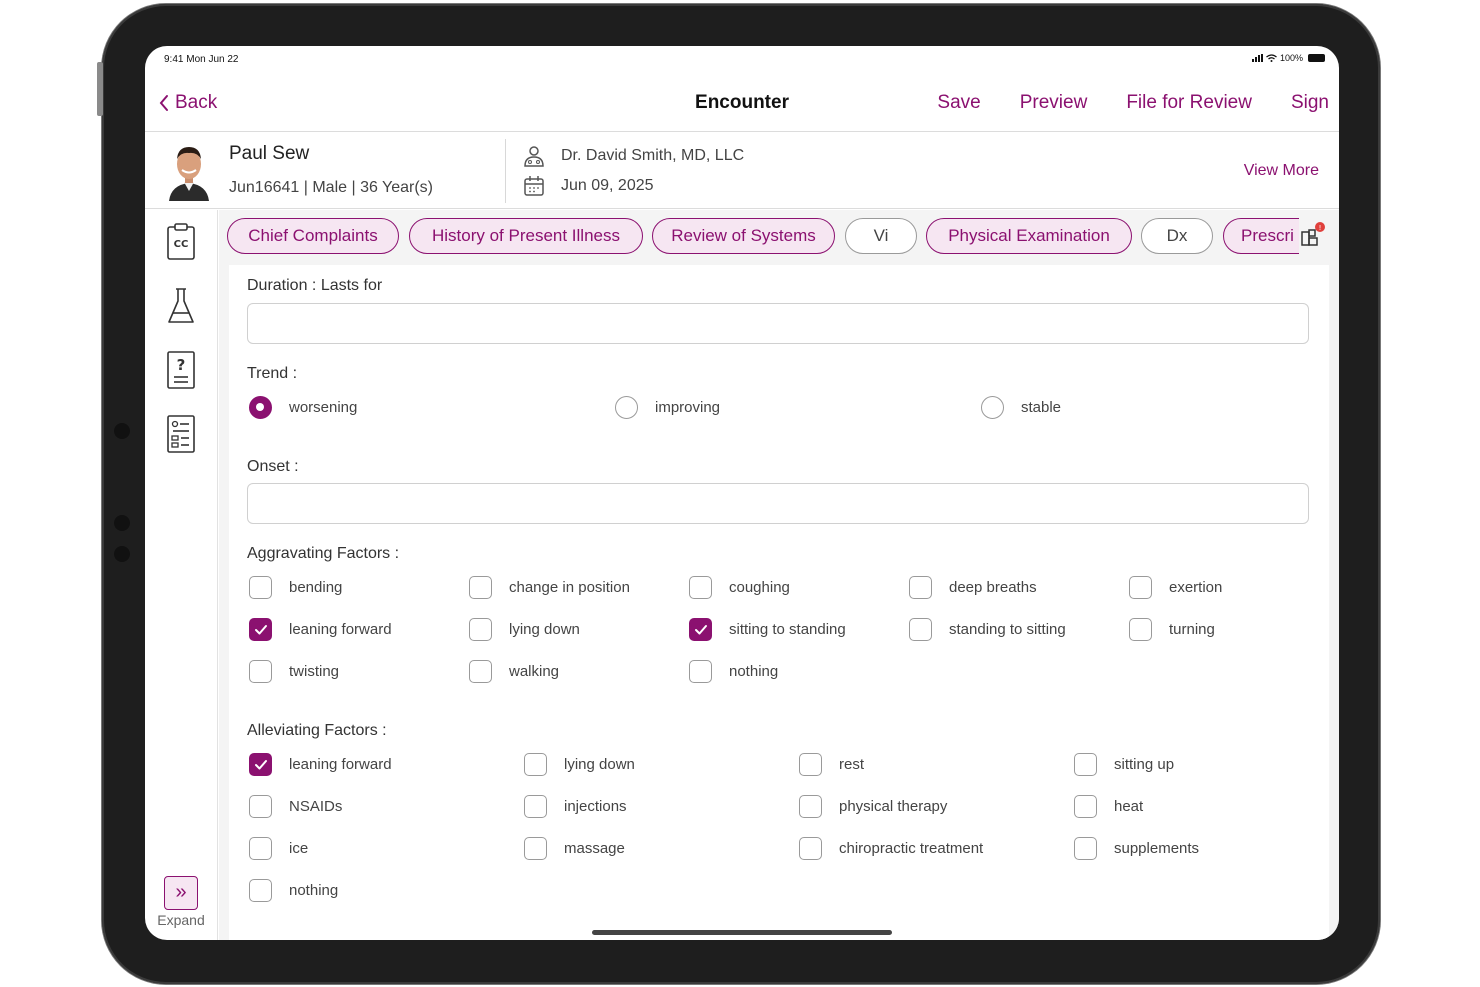 Image resolution: width=1480 pixels, height=987 pixels. I want to click on agg-checkbox: deep breaths, so click(973, 587).